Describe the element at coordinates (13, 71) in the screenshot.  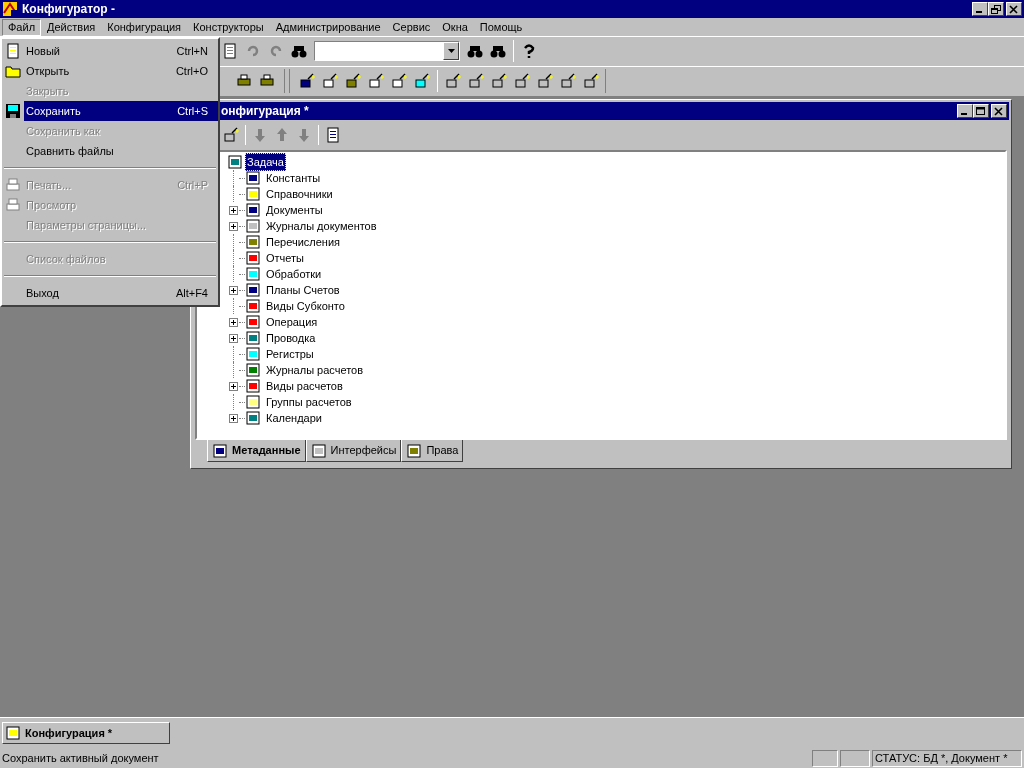
I see `folder-icon` at that location.